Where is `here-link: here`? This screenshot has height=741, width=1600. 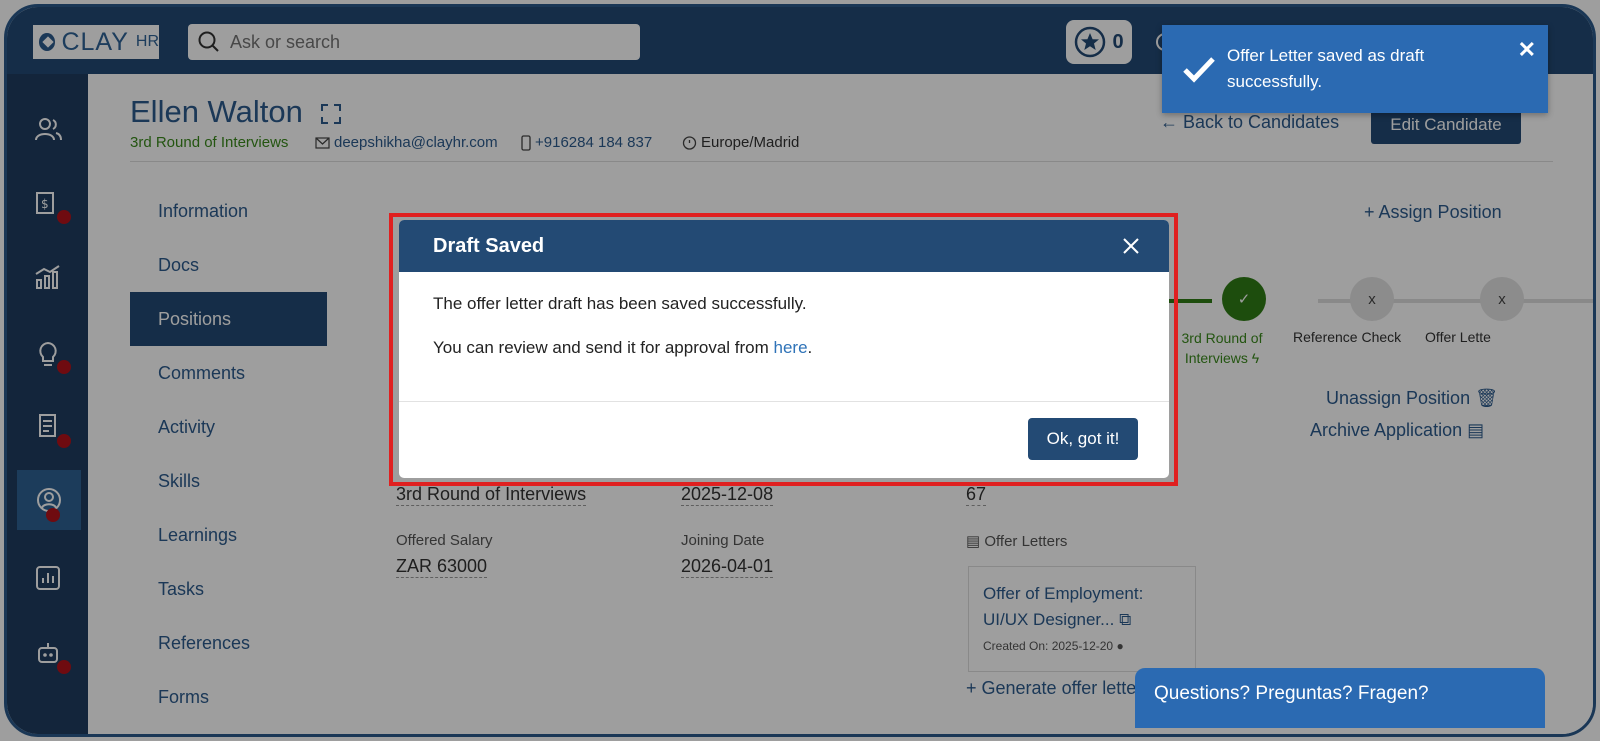
here-link: here is located at coordinates (791, 347).